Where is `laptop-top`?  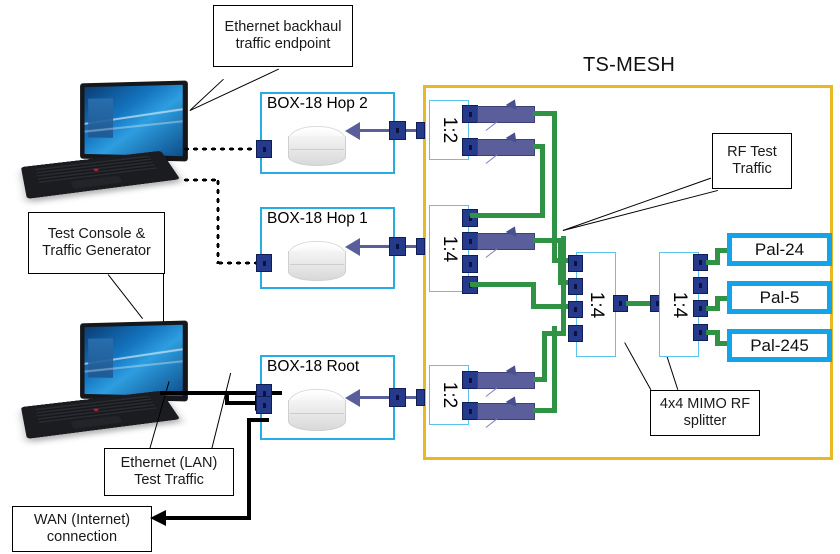 laptop-top is located at coordinates (105, 139).